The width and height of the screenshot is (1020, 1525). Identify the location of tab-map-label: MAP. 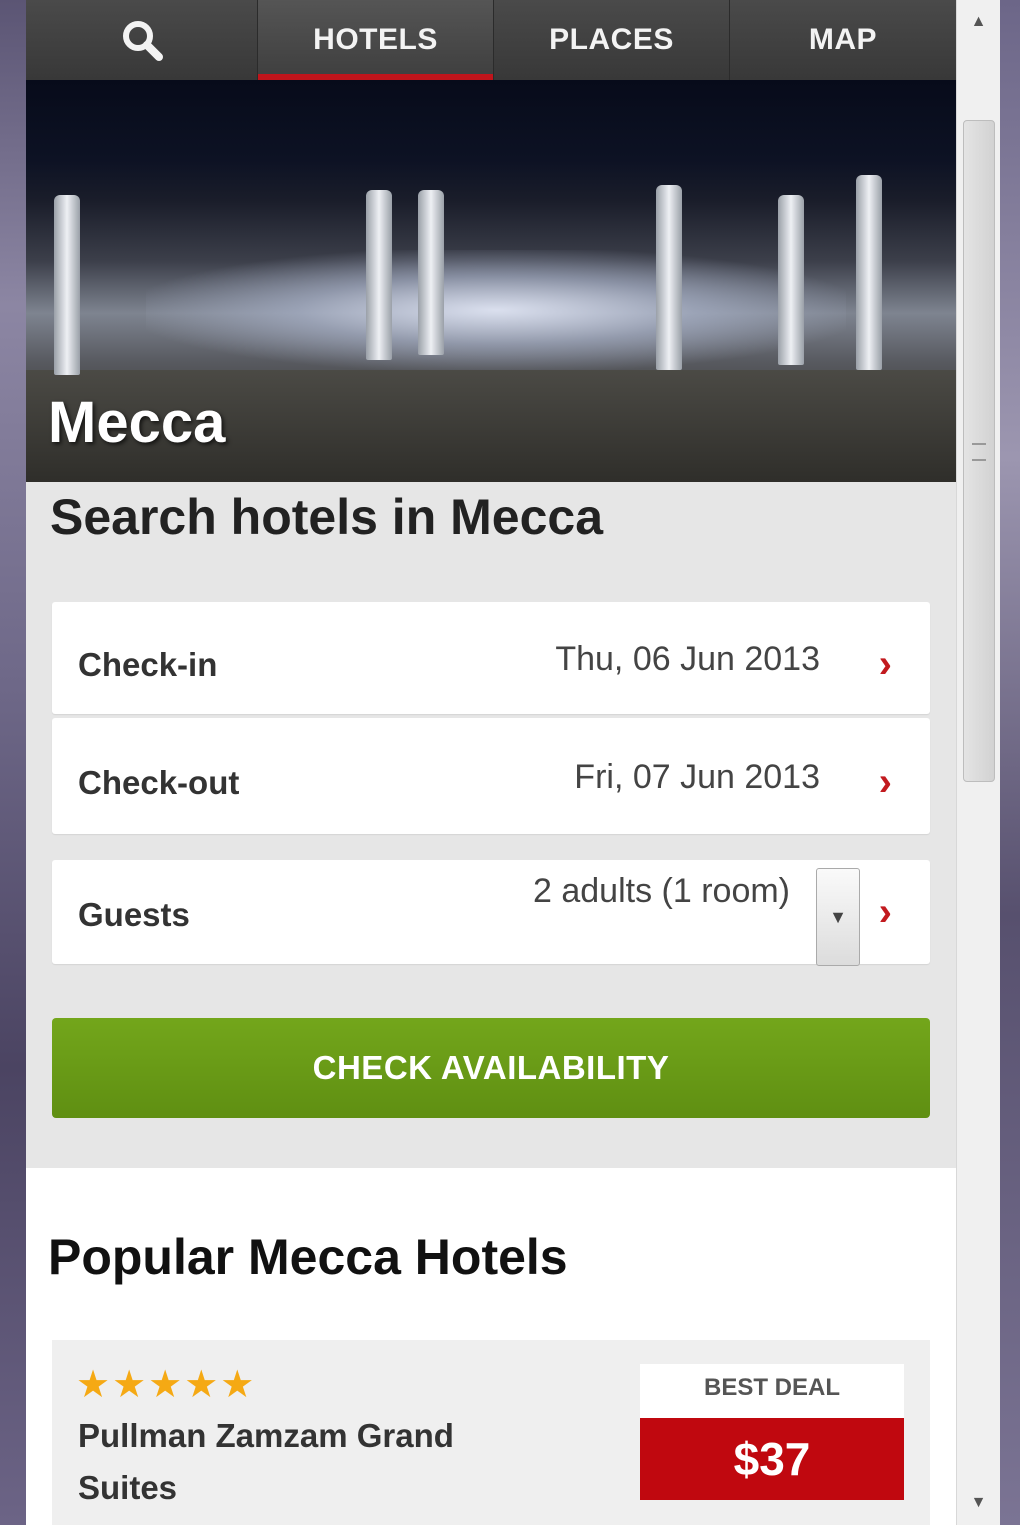
(843, 39).